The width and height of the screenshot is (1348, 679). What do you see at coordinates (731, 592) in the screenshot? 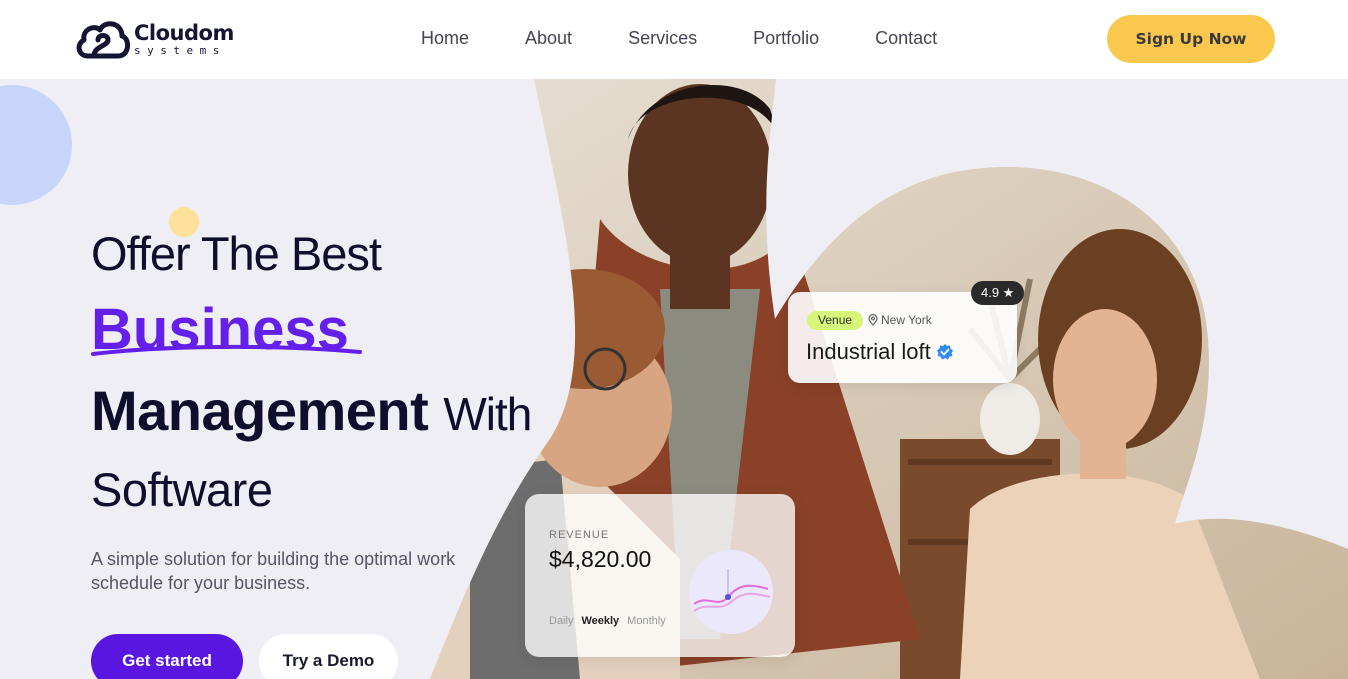
I see `revenue-trend-chart-icon` at bounding box center [731, 592].